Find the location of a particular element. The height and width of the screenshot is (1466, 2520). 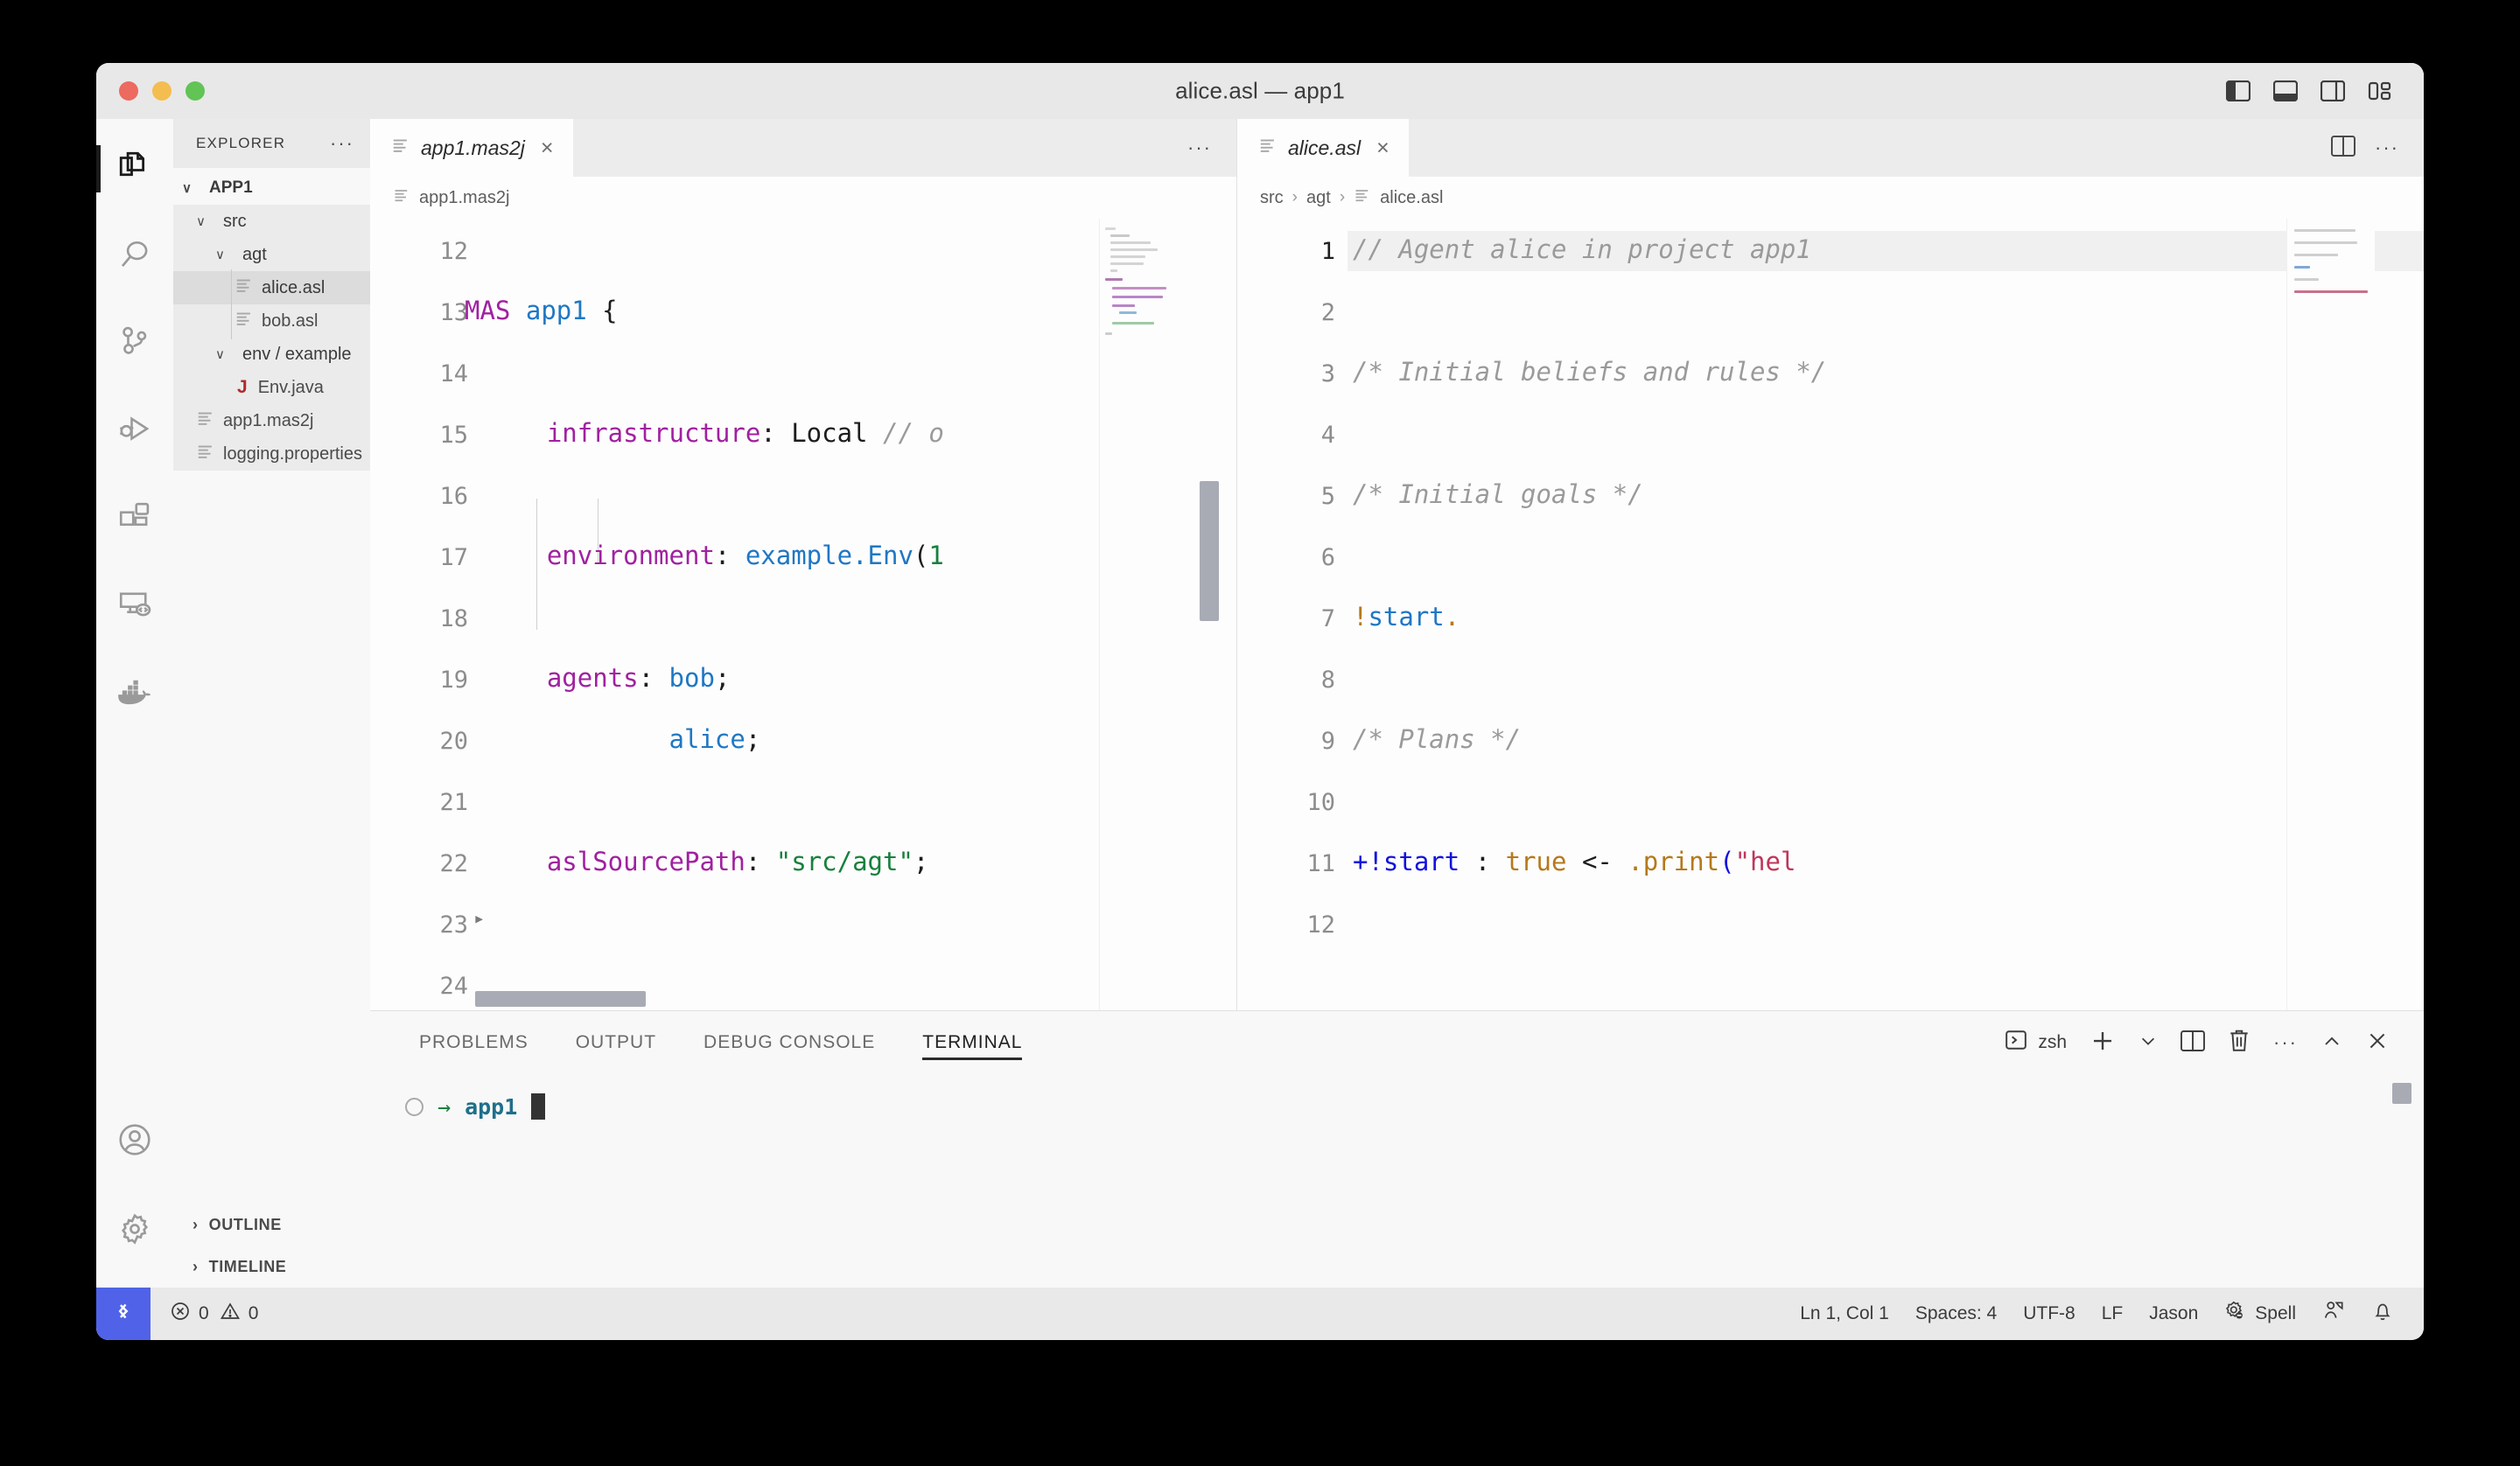

code-line-13: MAS app1 { is located at coordinates (541, 311).